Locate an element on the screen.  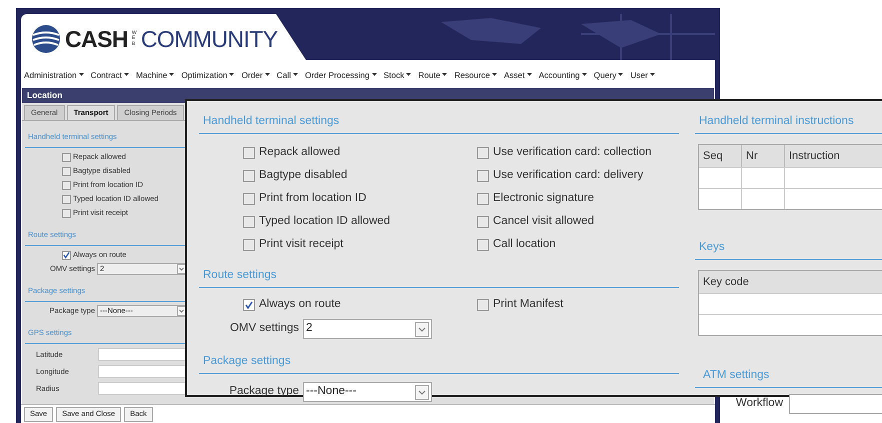
menu-item: Query is located at coordinates (609, 74).